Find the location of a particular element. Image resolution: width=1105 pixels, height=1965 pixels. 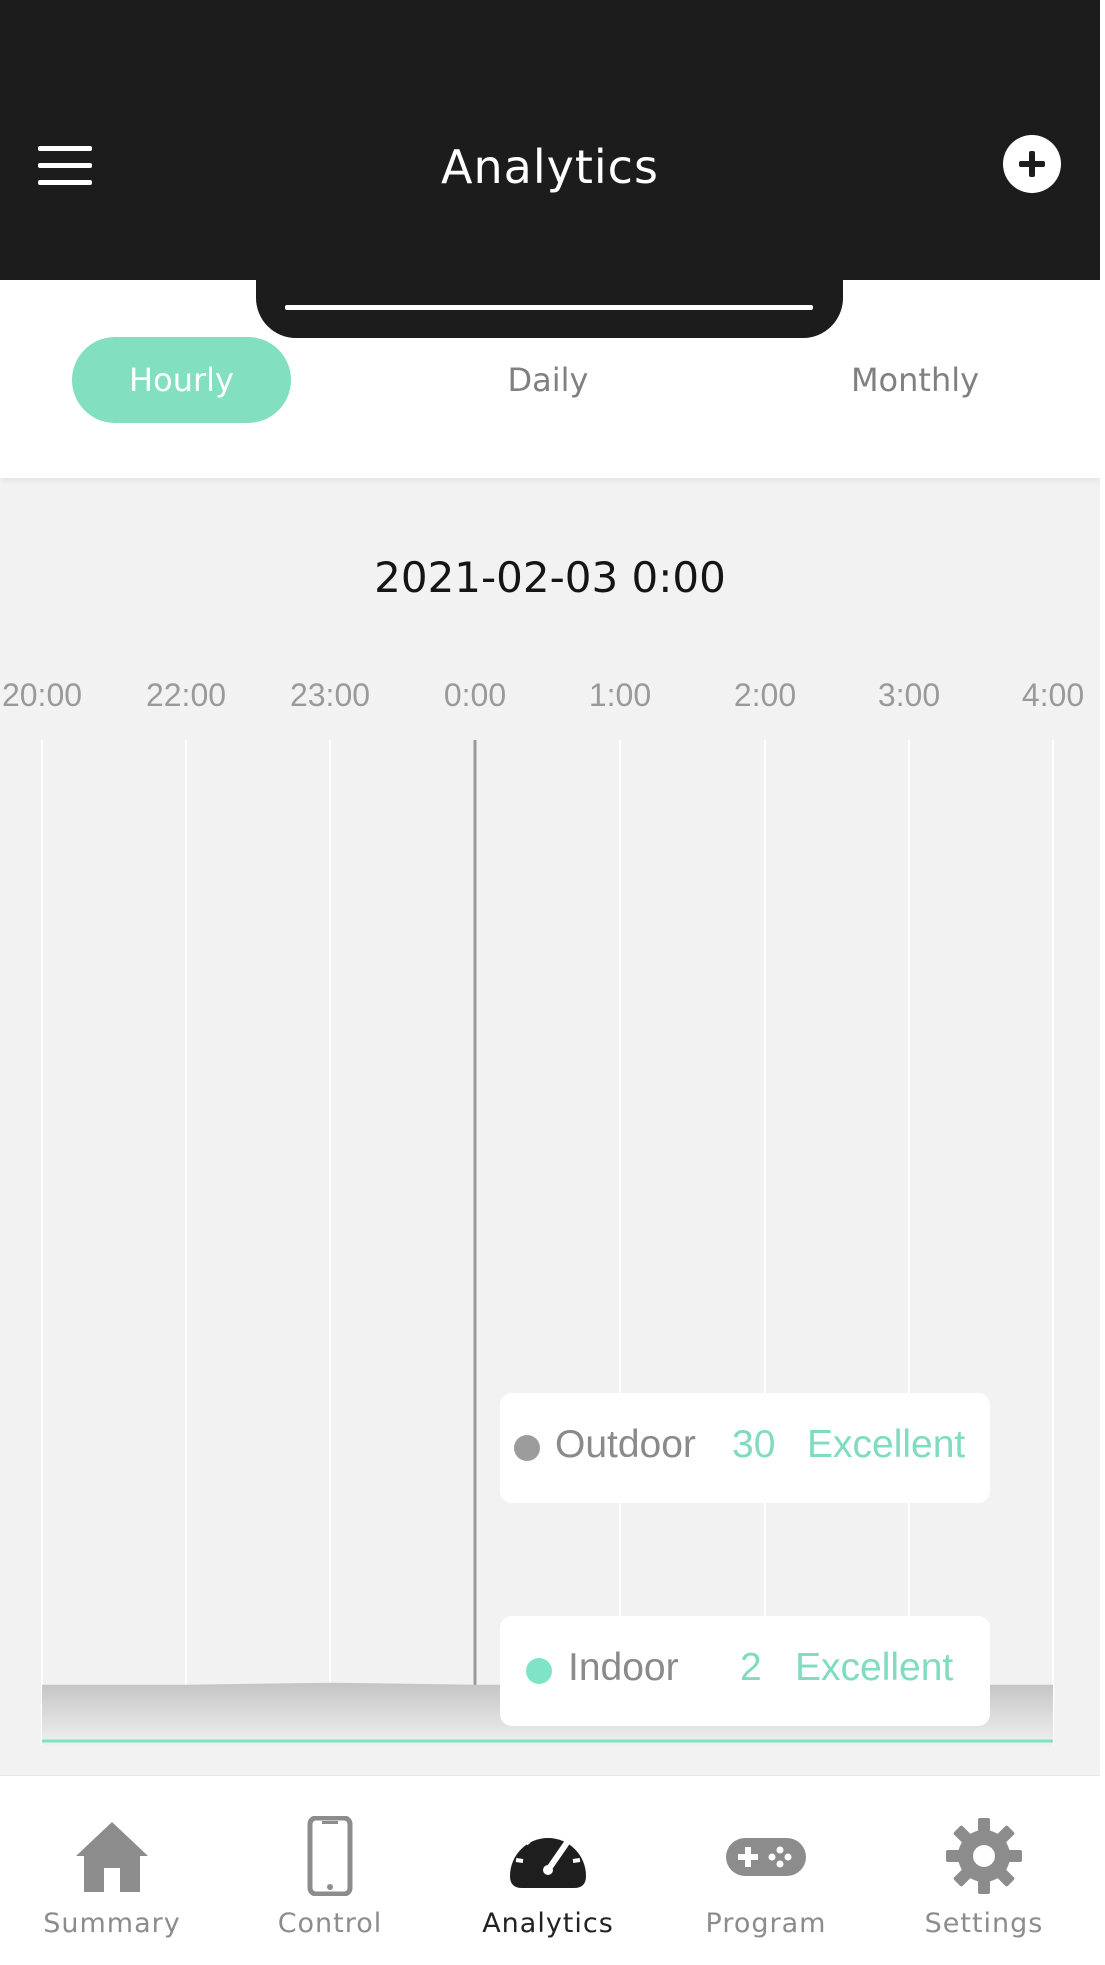

outdoor-tooltip: Outdoor 30 Excellent is located at coordinates (745, 1448).